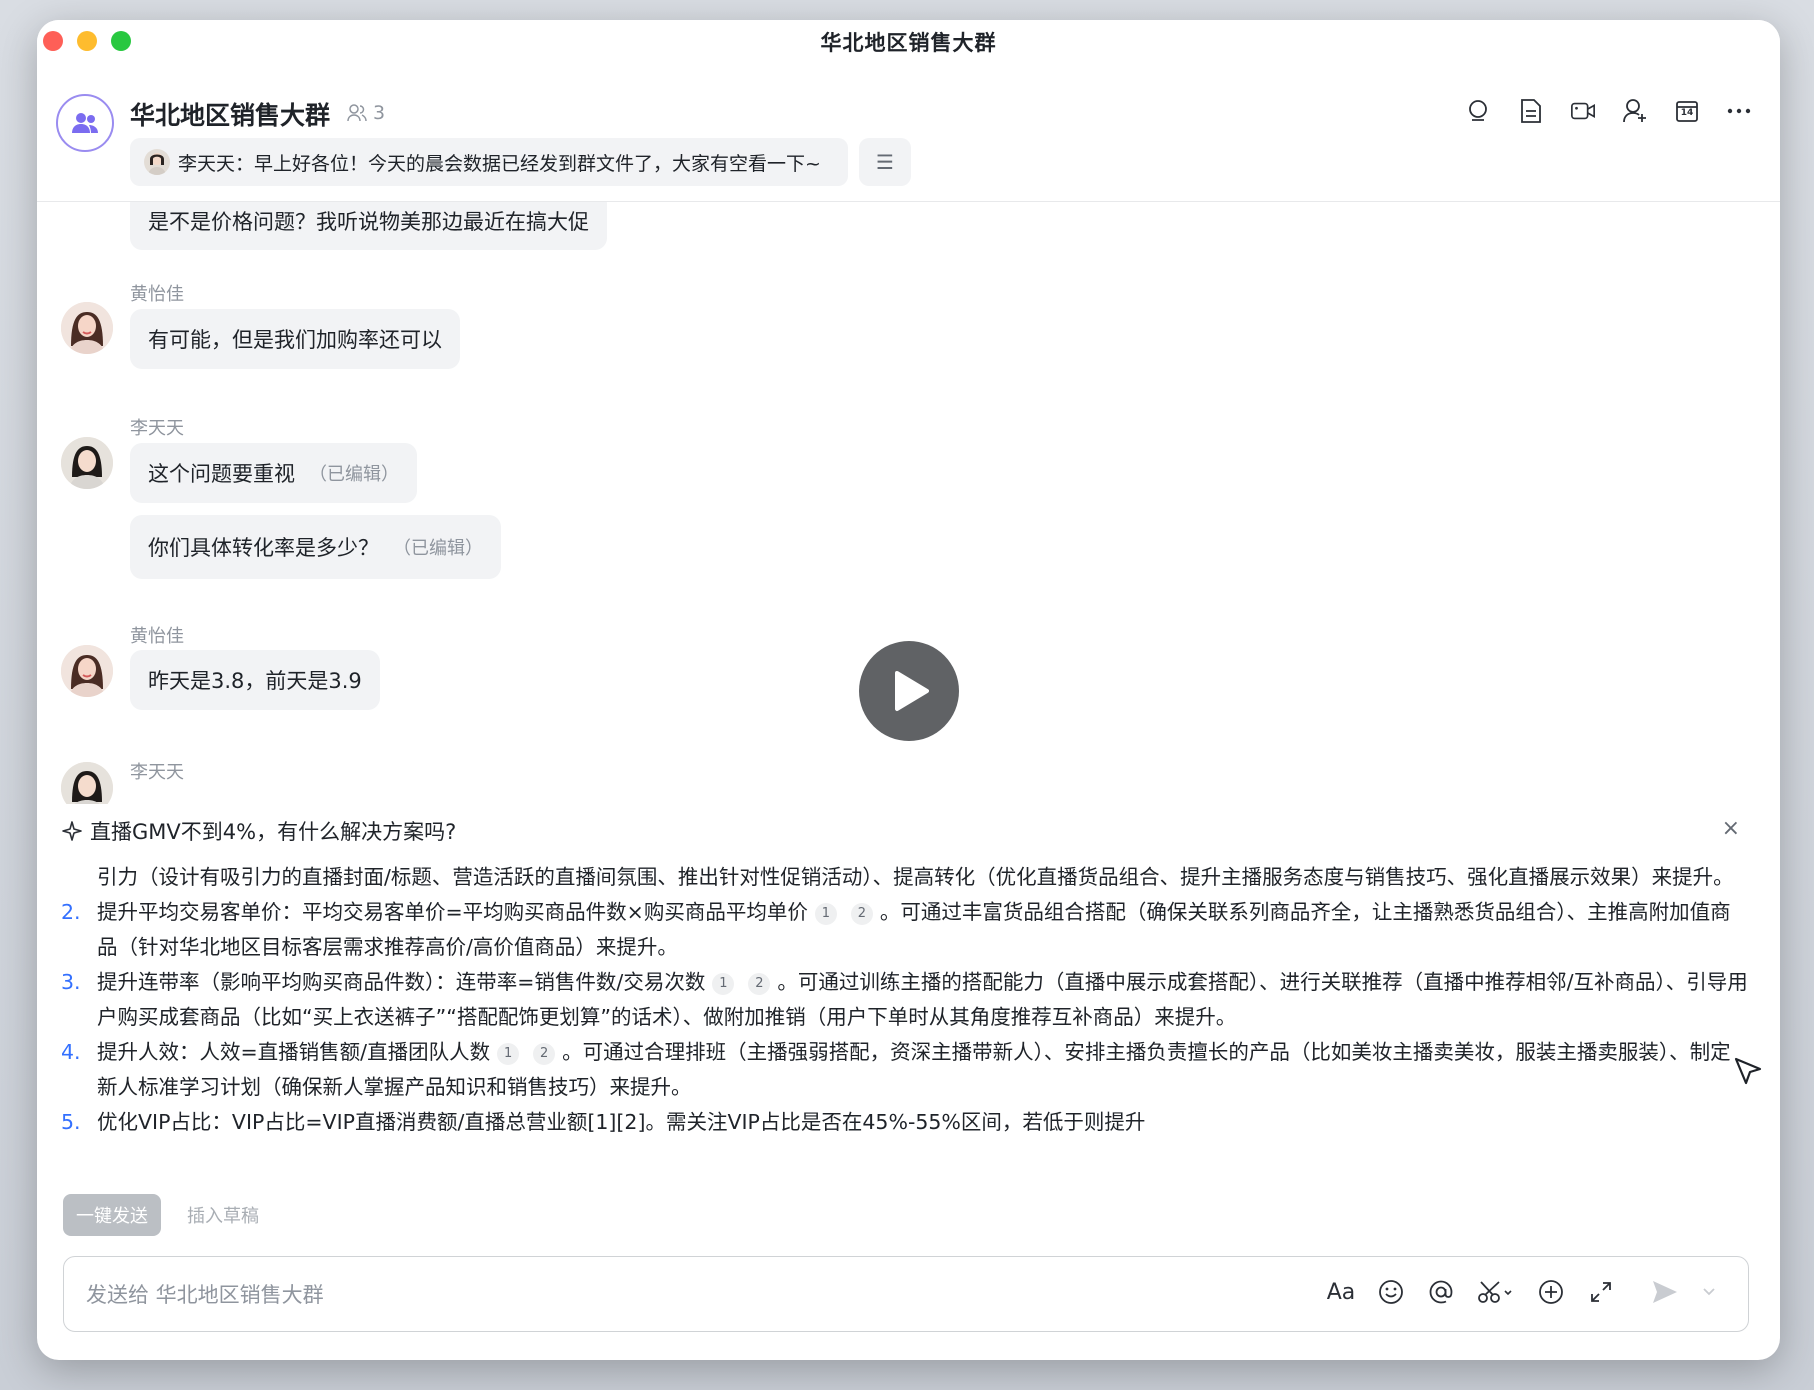  I want to click on message-bubble: 这个问题要重视 （已编辑）, so click(273, 473).